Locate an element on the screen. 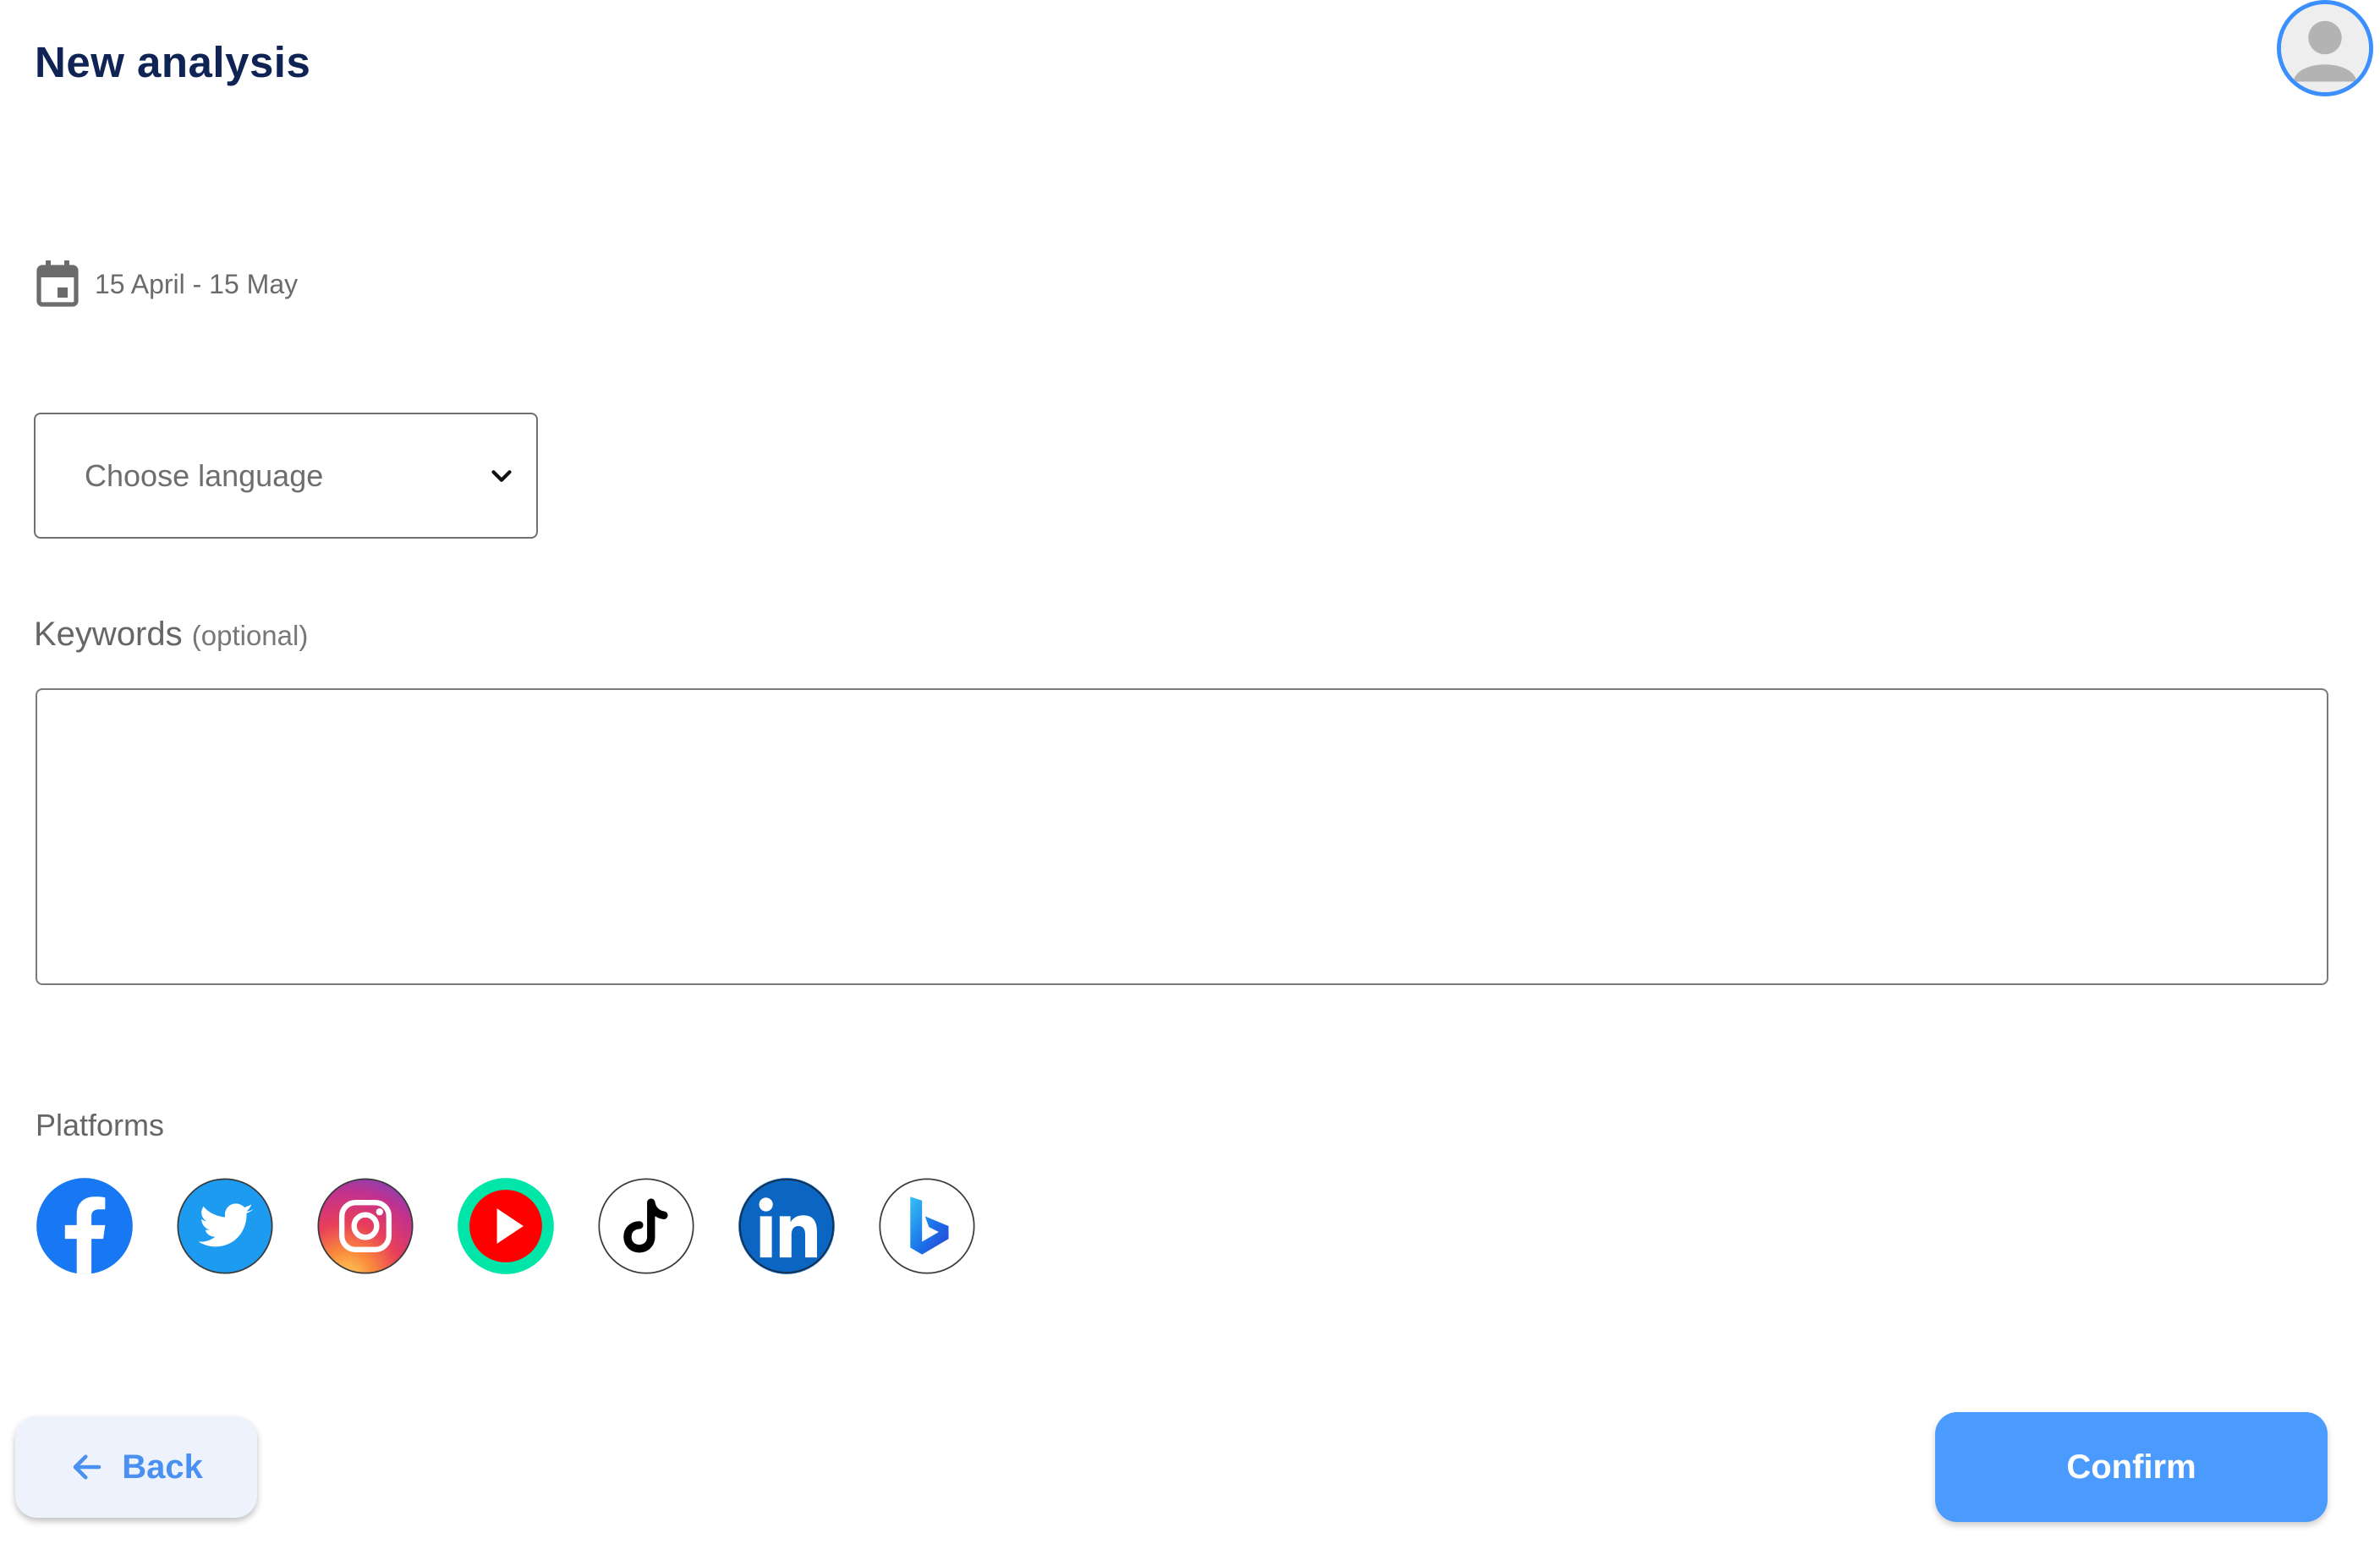 The height and width of the screenshot is (1544, 2380). confirm-button-label: Confirm is located at coordinates (2131, 1467).